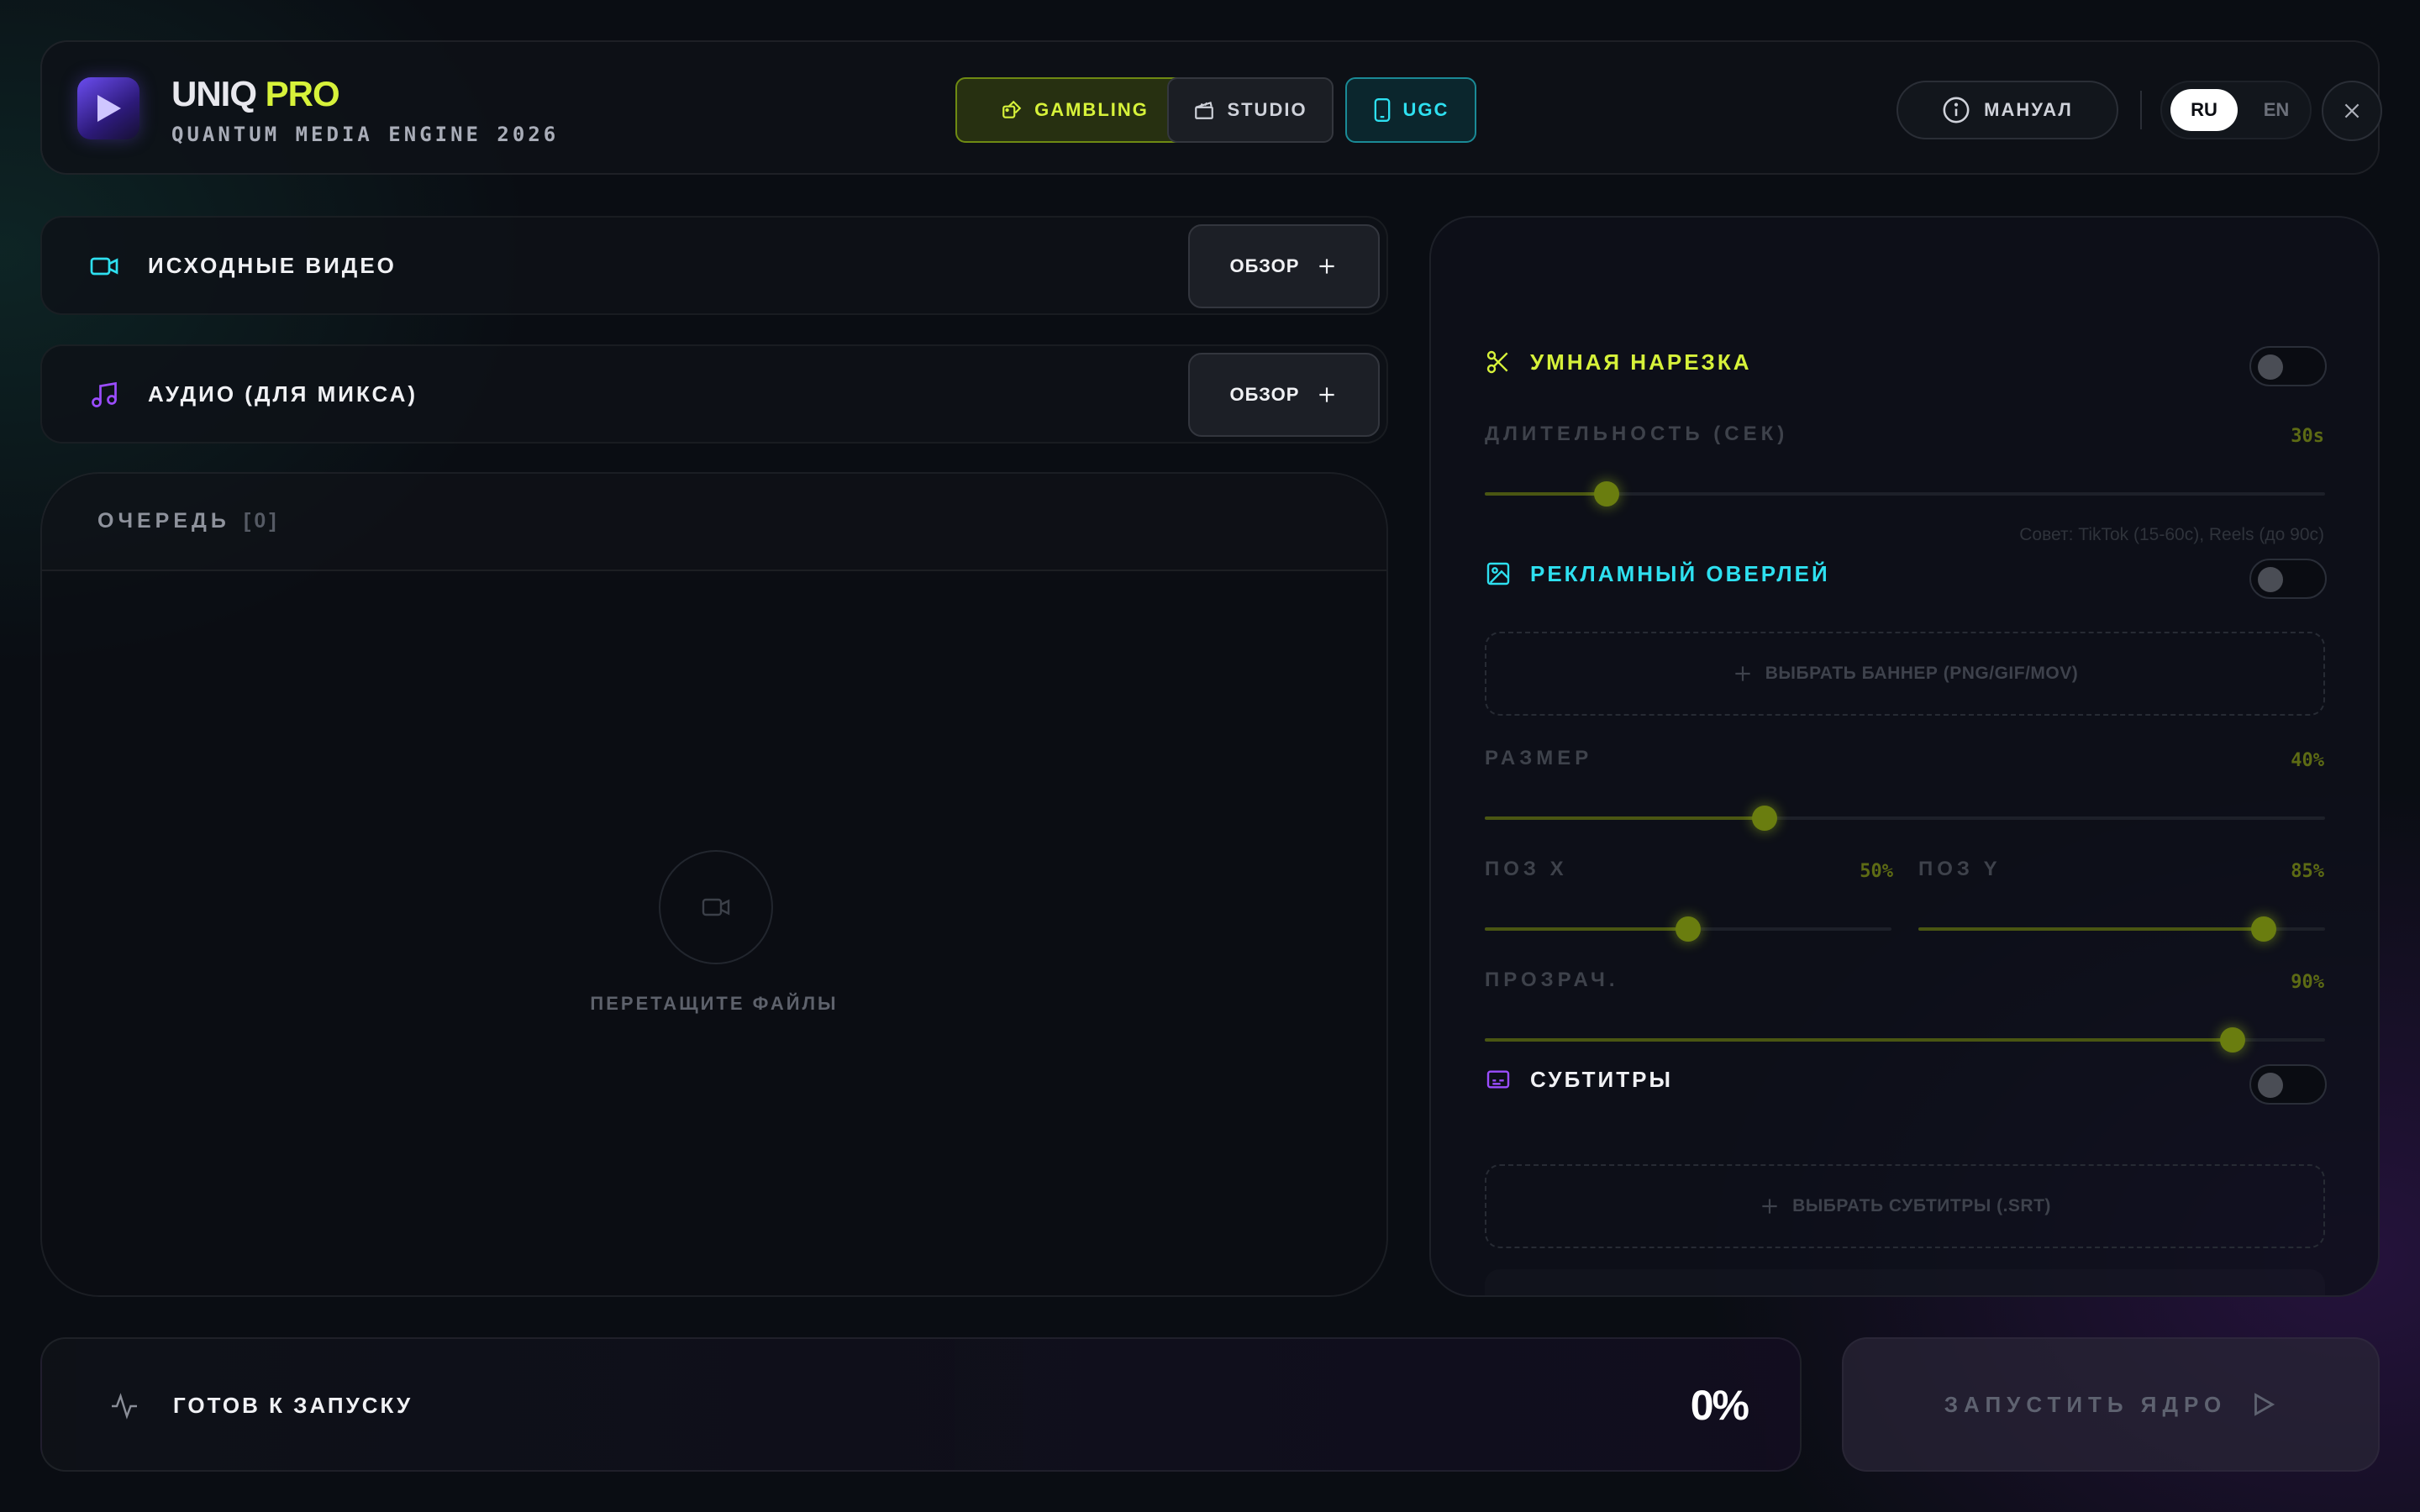 The width and height of the screenshot is (2420, 1512). Describe the element at coordinates (1905, 818) in the screenshot. I see `size-slider` at that location.